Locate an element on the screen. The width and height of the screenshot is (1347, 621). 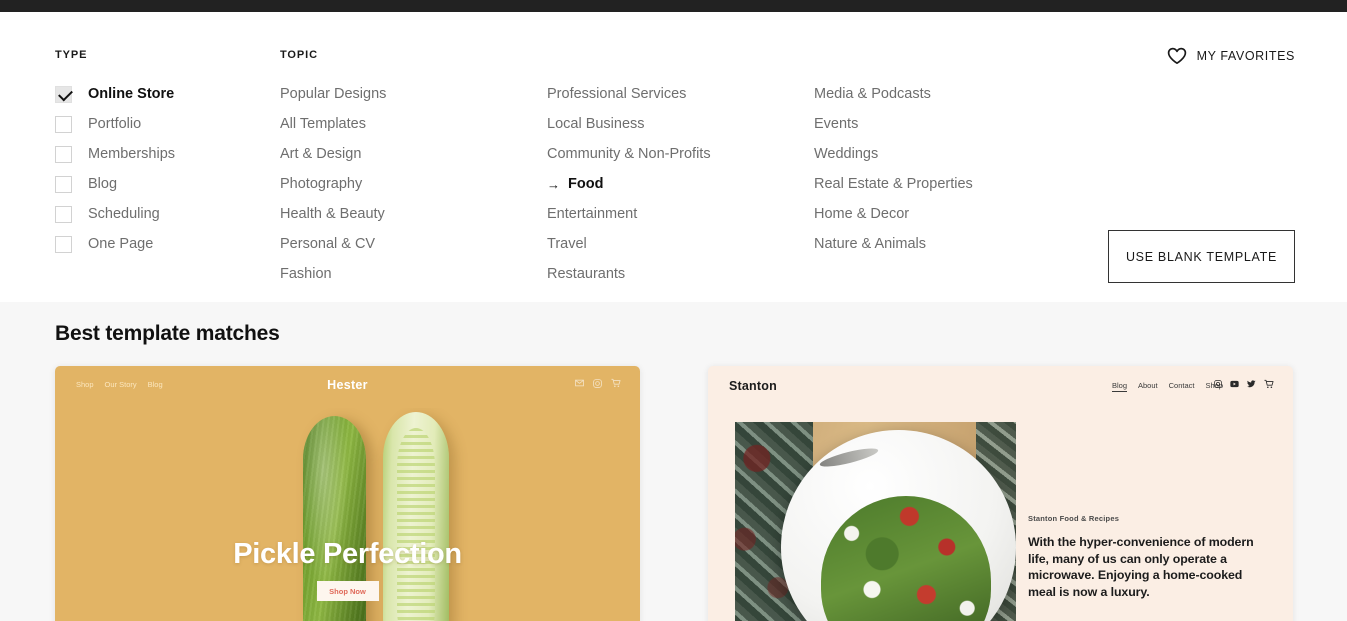
use-blank-template-button: USE BLANK TEMPLATE is located at coordinates (1201, 256).